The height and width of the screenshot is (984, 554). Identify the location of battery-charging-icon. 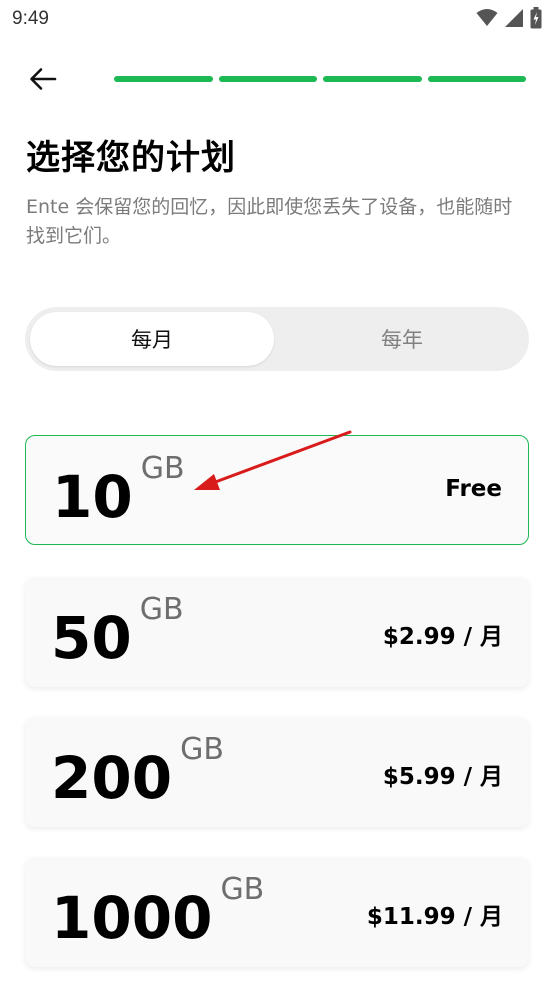
(536, 20).